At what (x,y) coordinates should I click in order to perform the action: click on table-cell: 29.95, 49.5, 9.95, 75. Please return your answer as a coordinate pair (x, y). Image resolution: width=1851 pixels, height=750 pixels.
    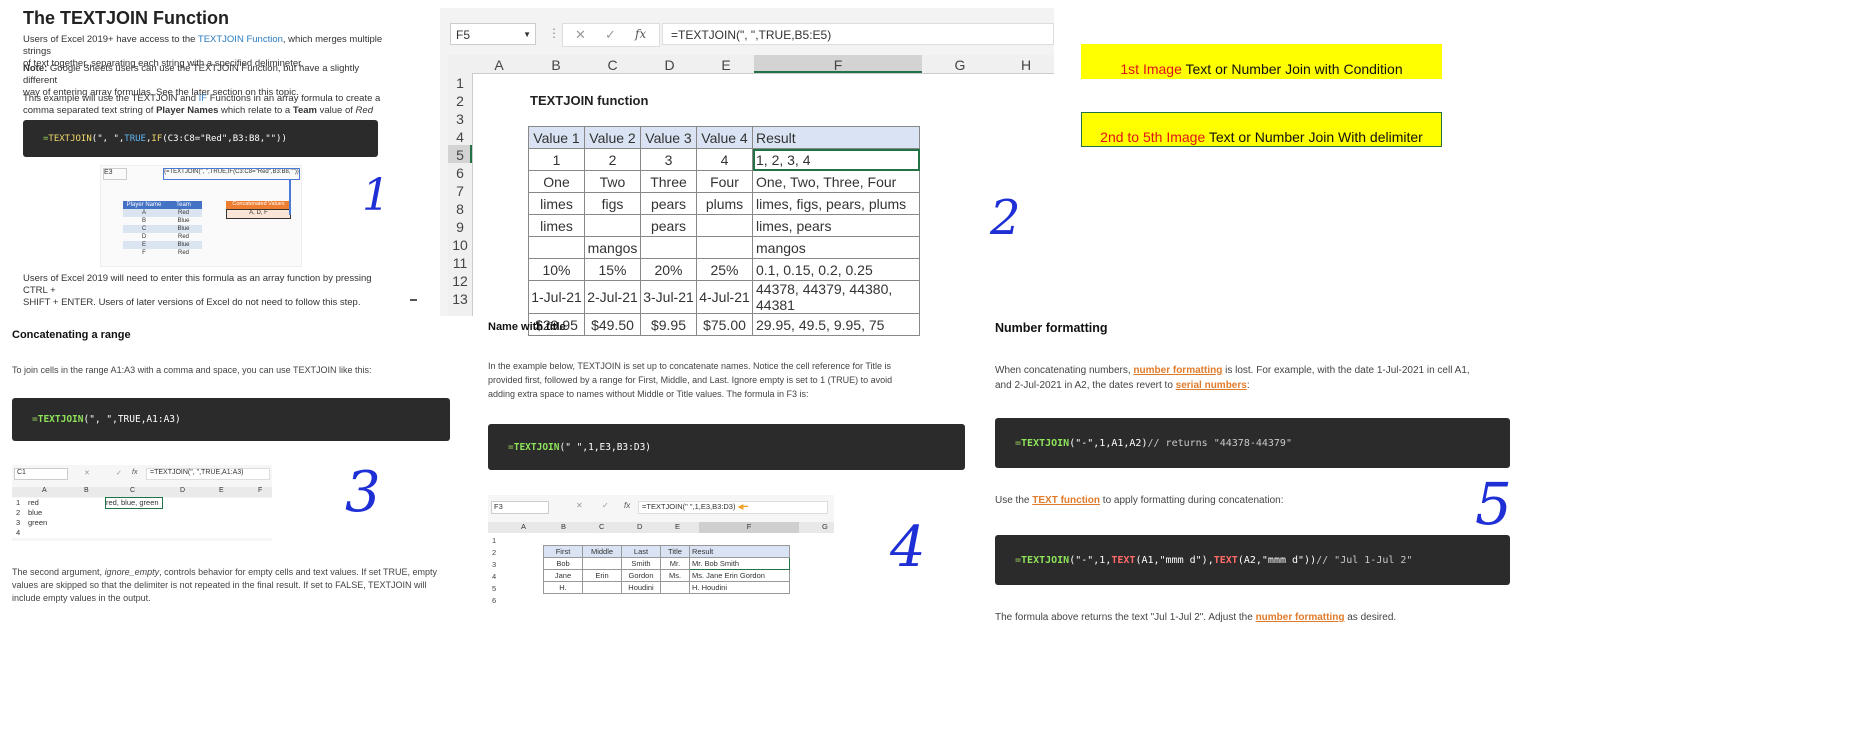
    Looking at the image, I should click on (836, 324).